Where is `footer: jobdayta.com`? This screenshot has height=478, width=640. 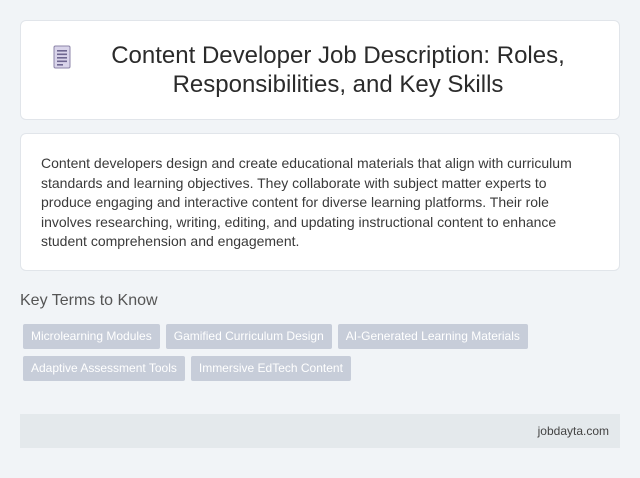
footer: jobdayta.com is located at coordinates (320, 431).